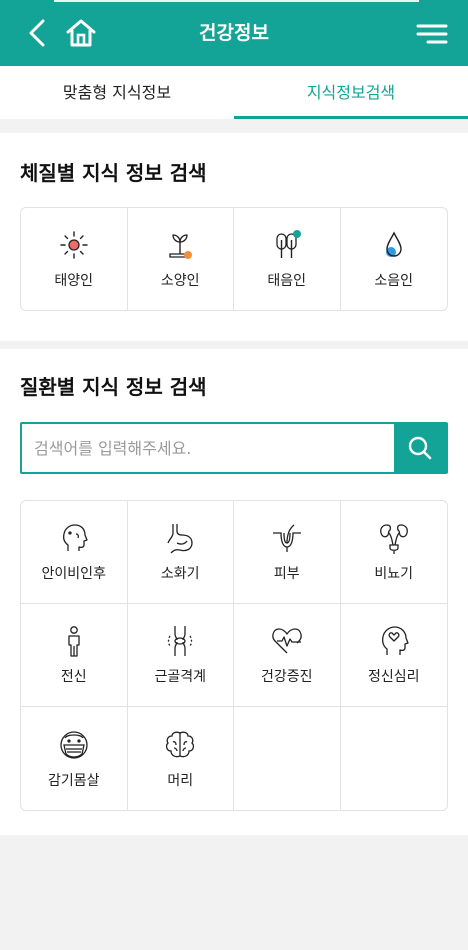  I want to click on sun-icon, so click(74, 245).